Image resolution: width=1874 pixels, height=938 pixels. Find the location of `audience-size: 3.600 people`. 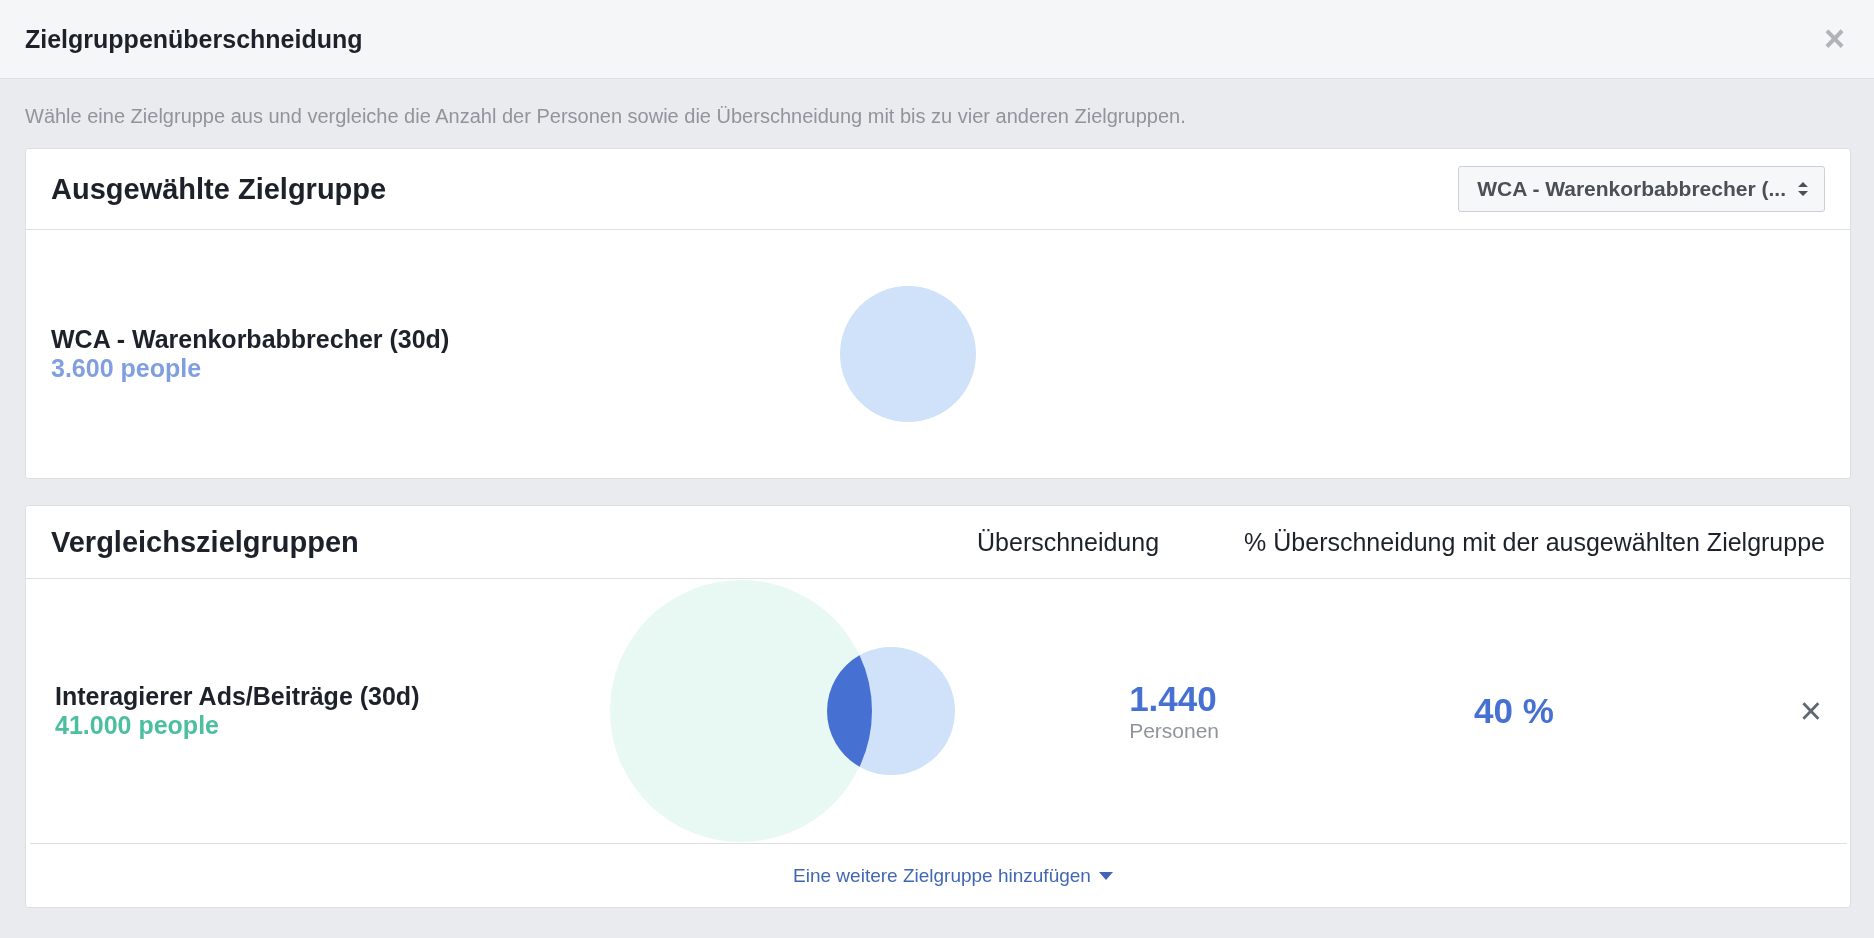

audience-size: 3.600 people is located at coordinates (127, 368).